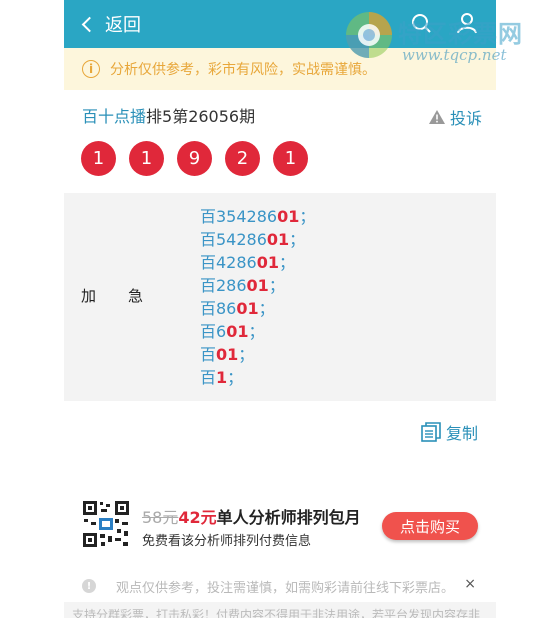 The height and width of the screenshot is (618, 544). I want to click on prediction-line: 百601；, so click(257, 331).